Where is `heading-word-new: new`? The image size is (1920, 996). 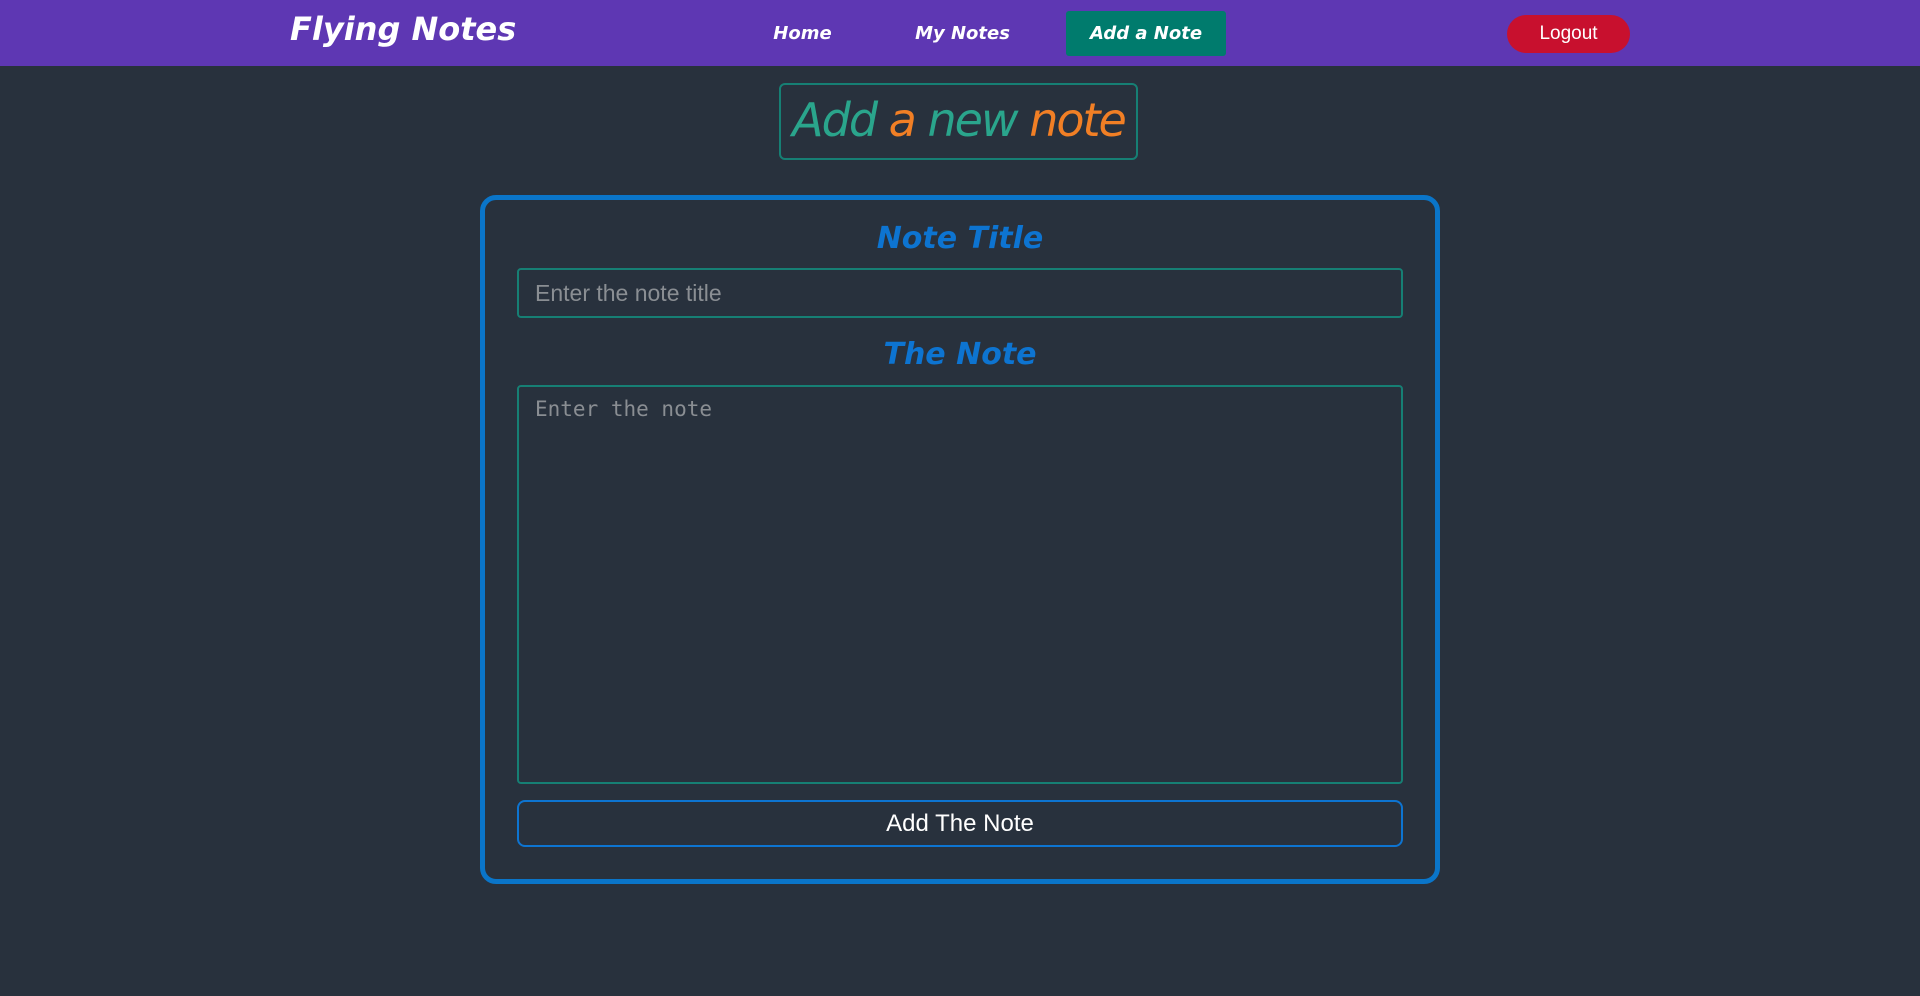
heading-word-new: new is located at coordinates (972, 120).